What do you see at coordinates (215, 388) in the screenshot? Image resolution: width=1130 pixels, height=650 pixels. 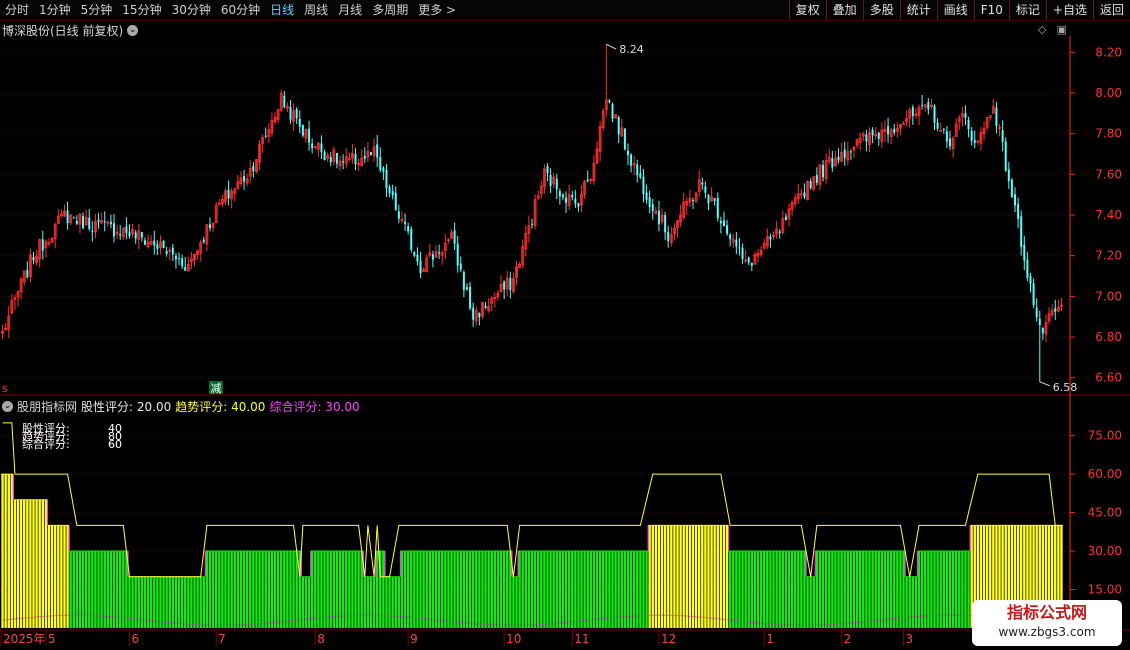 I see `signal-jian-marker: 减` at bounding box center [215, 388].